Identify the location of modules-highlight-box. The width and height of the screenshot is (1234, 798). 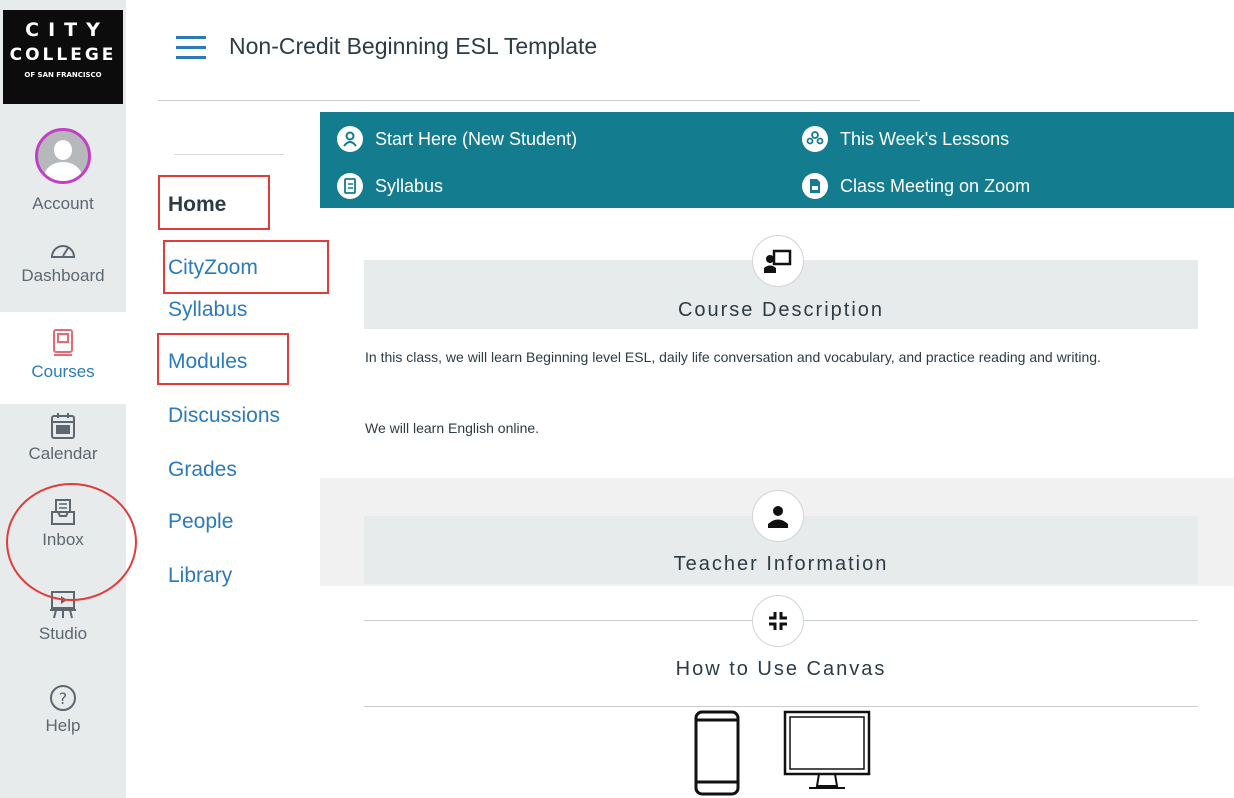
(223, 359).